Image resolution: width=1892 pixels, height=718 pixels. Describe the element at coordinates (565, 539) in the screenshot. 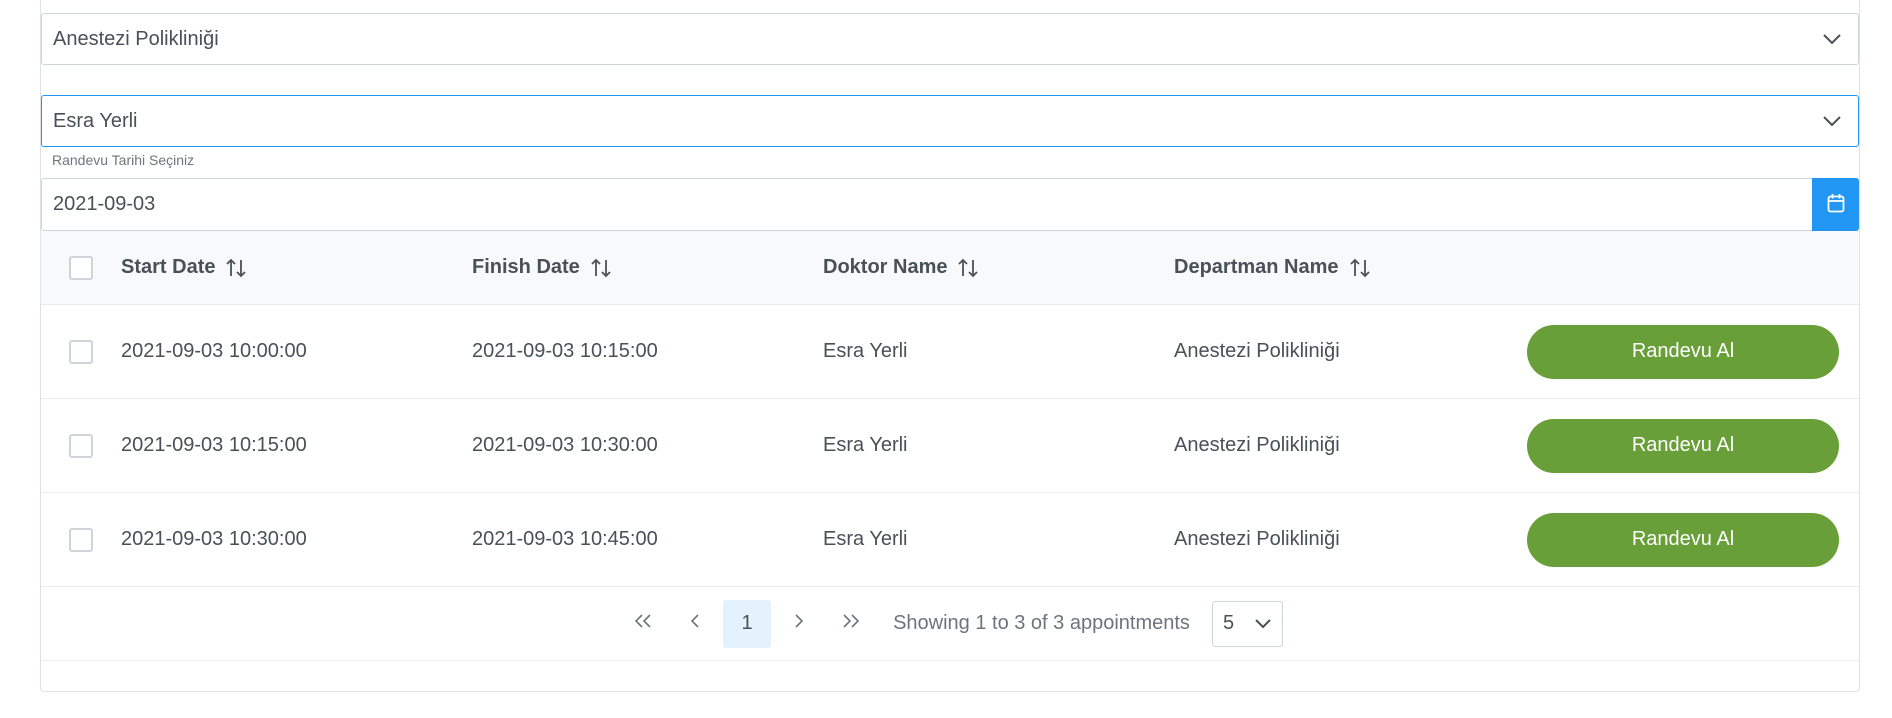

I see `finish-date-cell: 2021-09-03 10:45:00` at that location.